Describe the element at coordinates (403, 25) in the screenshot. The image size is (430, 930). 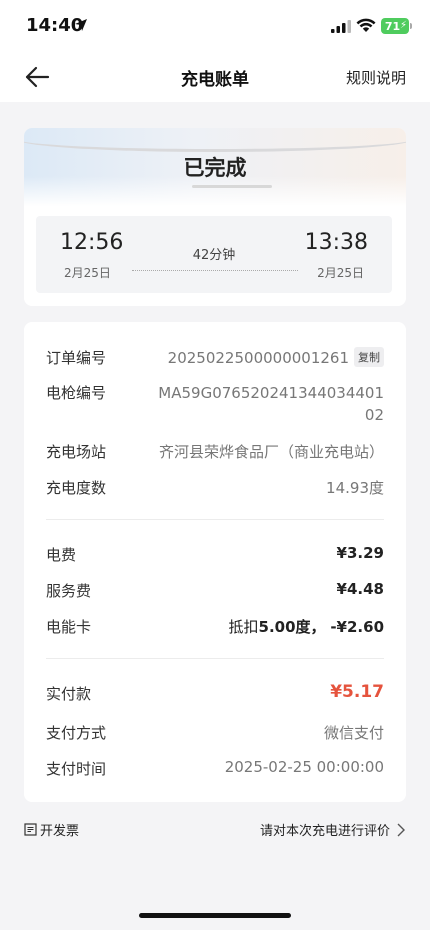
I see `charging-bolt-icon: ⚡` at that location.